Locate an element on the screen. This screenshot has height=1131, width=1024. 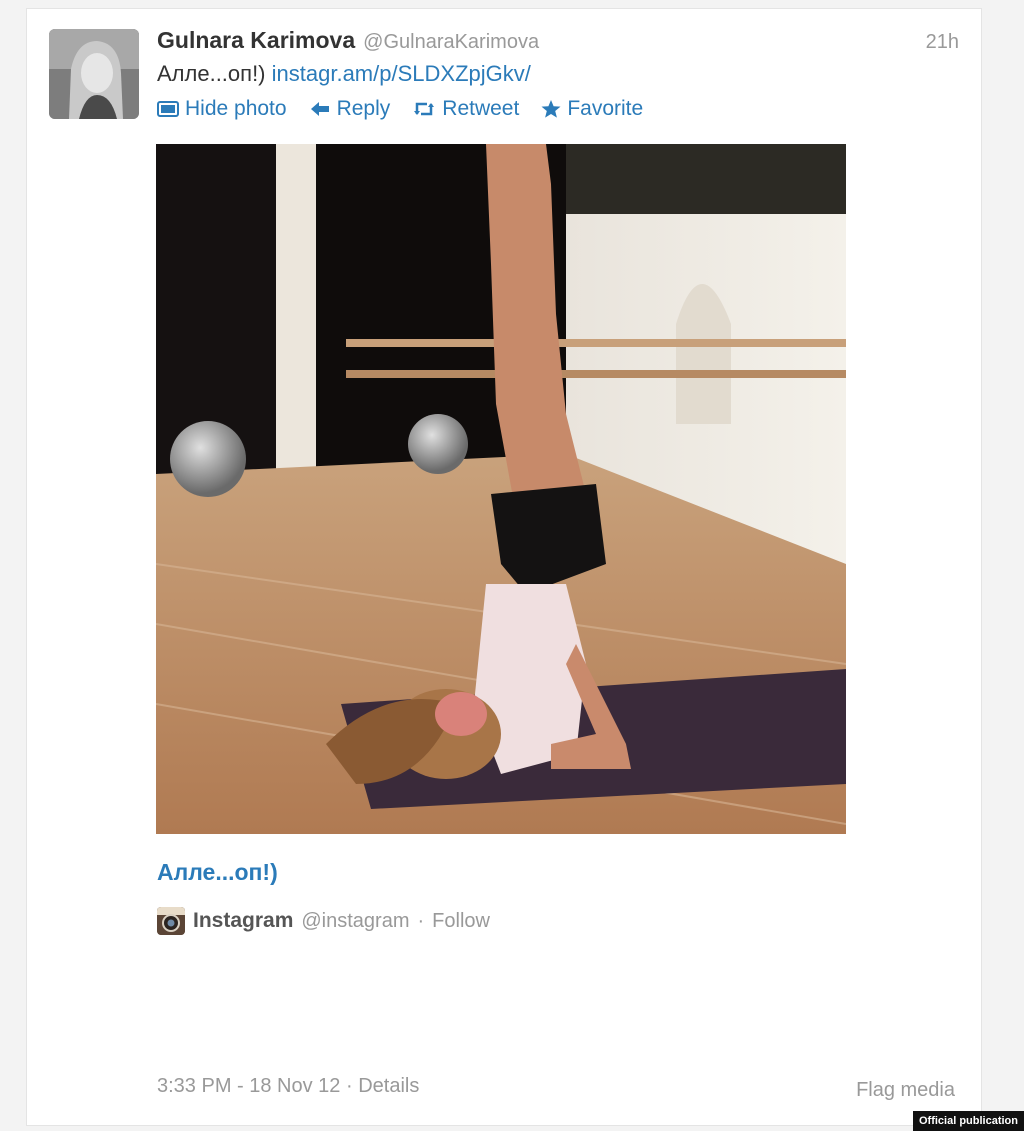
retweet-button: Retweet is located at coordinates (465, 109).